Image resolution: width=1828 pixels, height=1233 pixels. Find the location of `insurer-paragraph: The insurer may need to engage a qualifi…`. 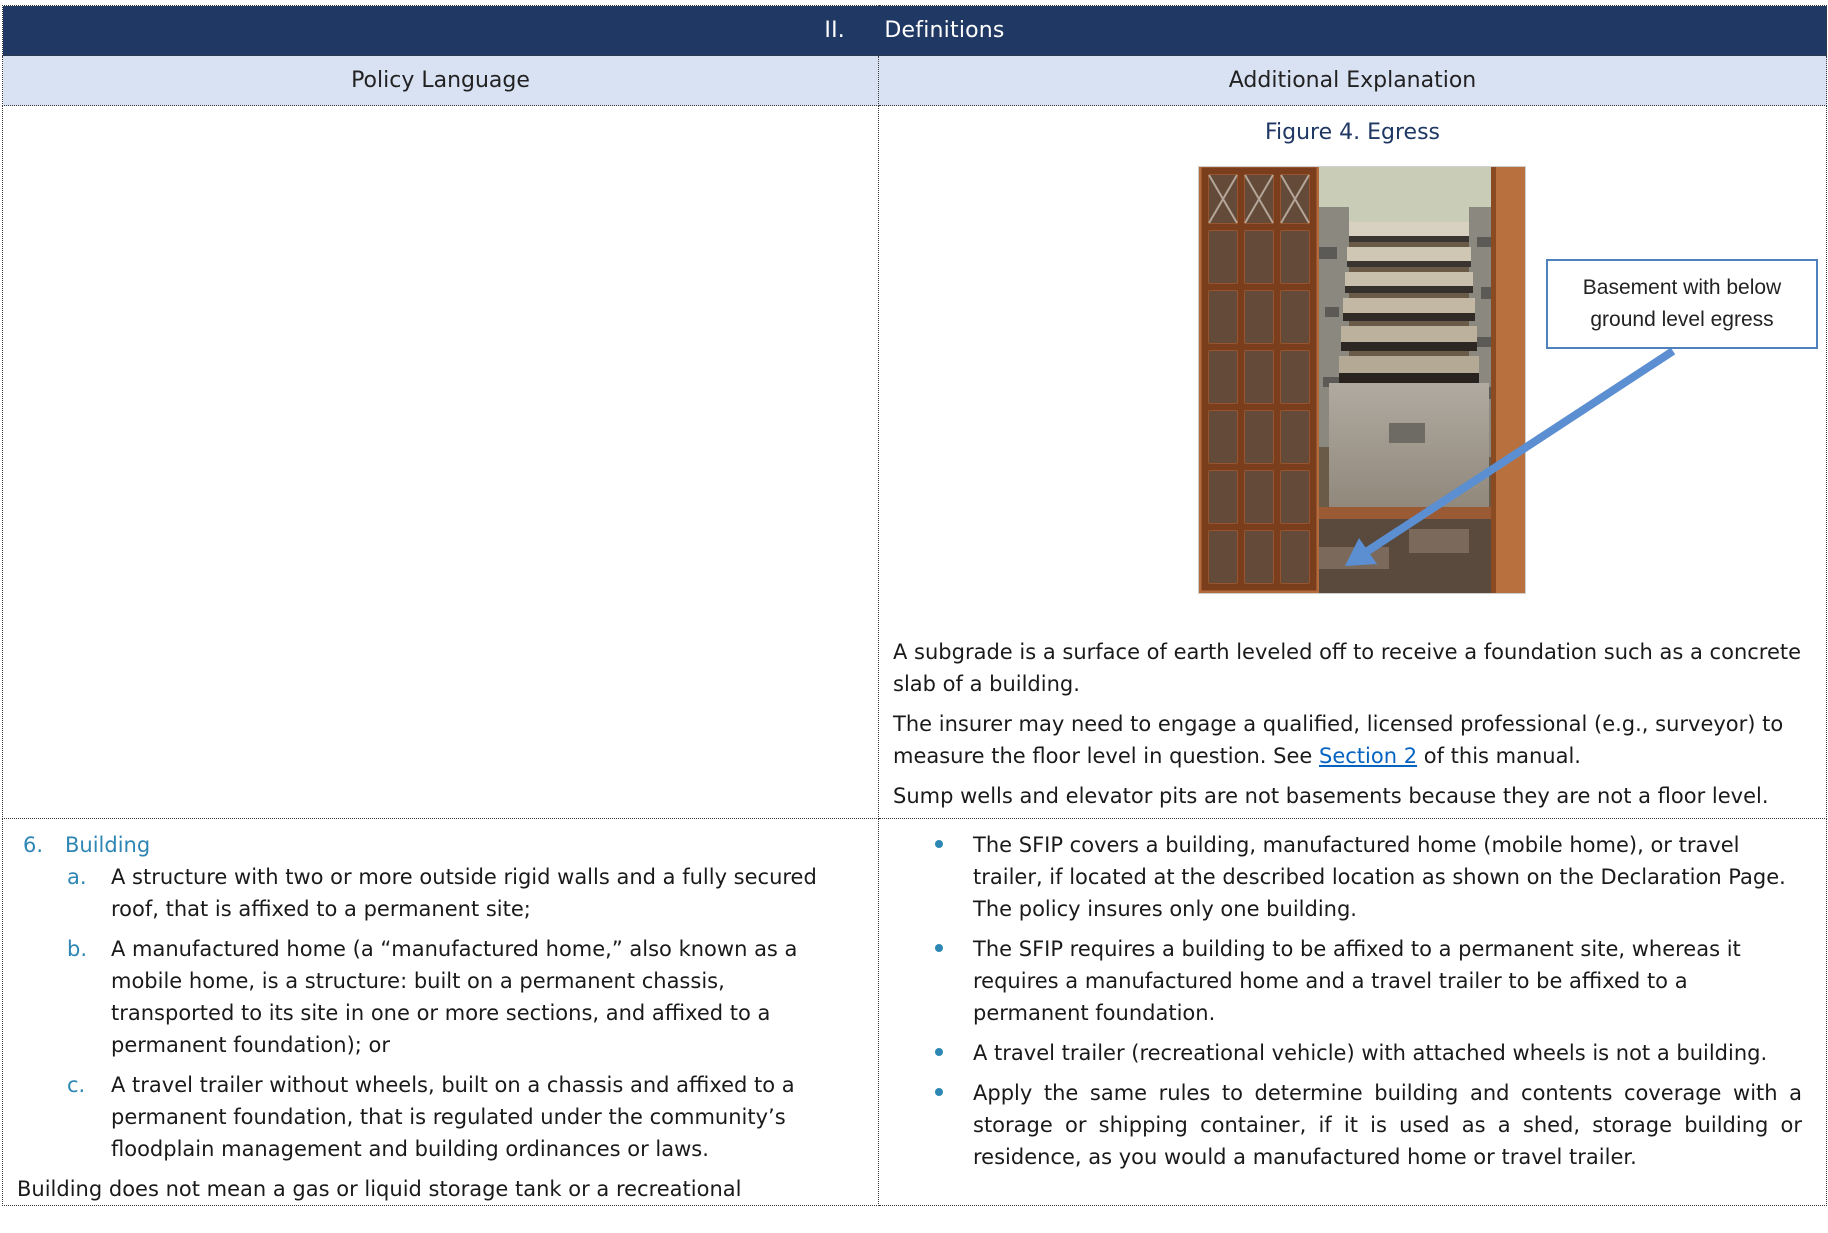

insurer-paragraph: The insurer may need to engage a qualifi… is located at coordinates (1352, 740).